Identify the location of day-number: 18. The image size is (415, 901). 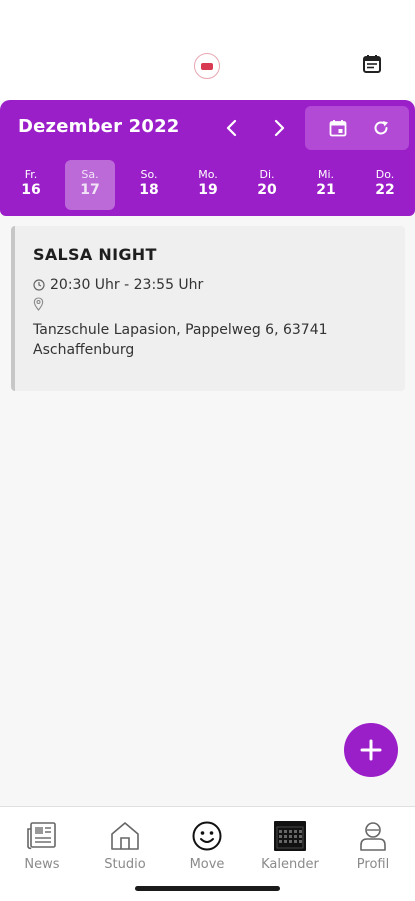
(149, 190).